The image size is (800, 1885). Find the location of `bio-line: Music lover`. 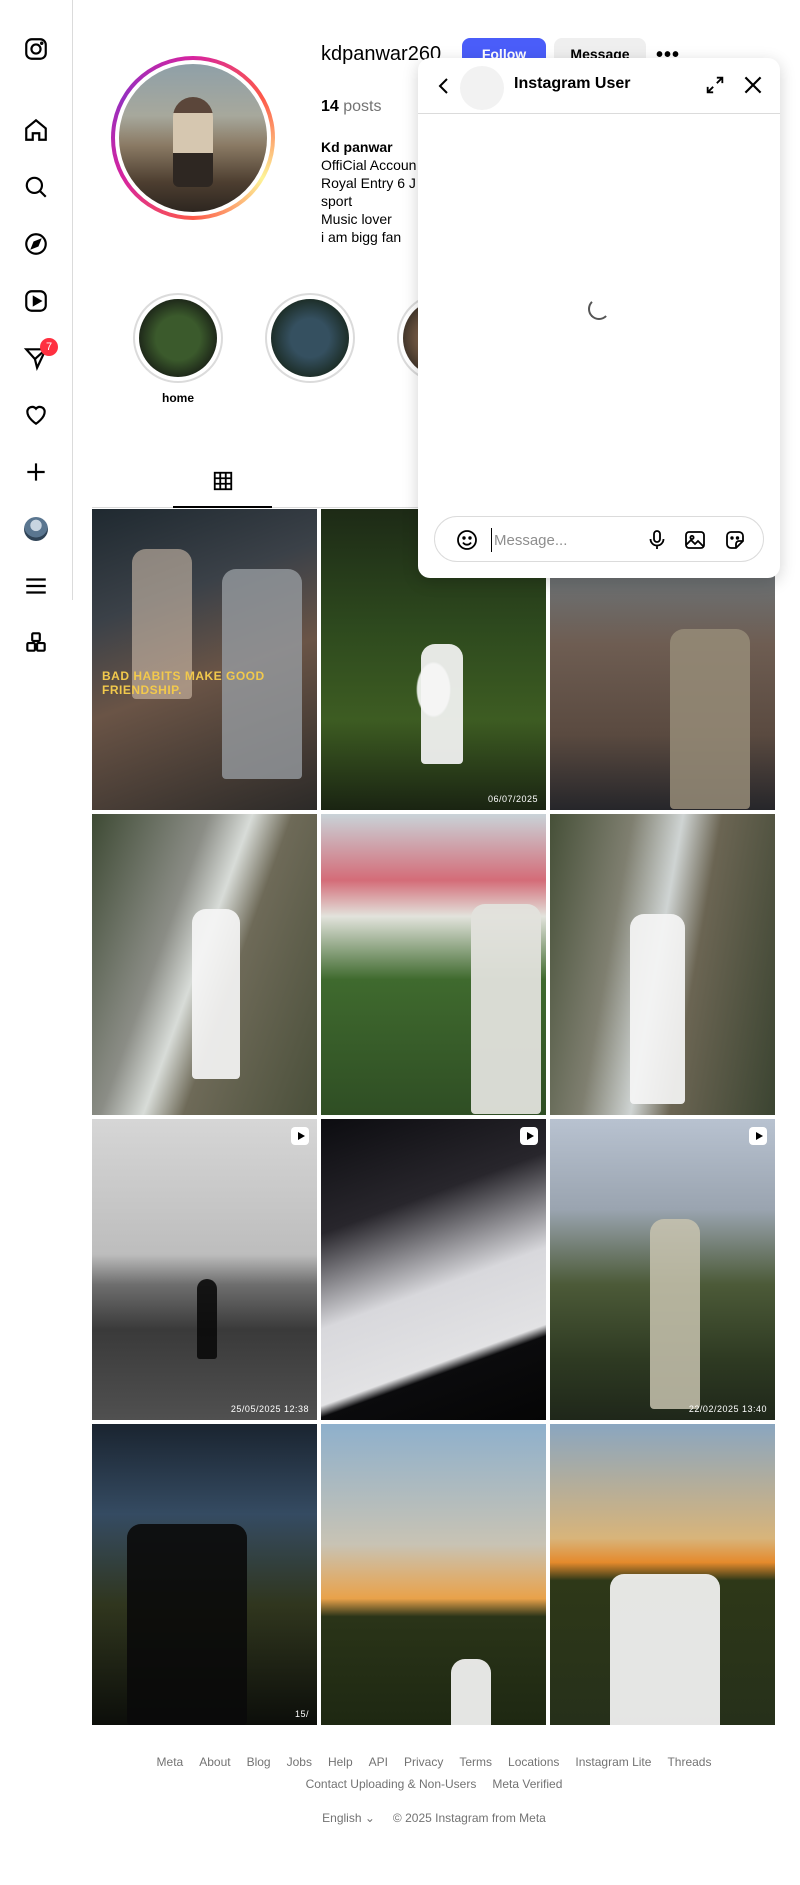

bio-line: Music lover is located at coordinates (356, 219).